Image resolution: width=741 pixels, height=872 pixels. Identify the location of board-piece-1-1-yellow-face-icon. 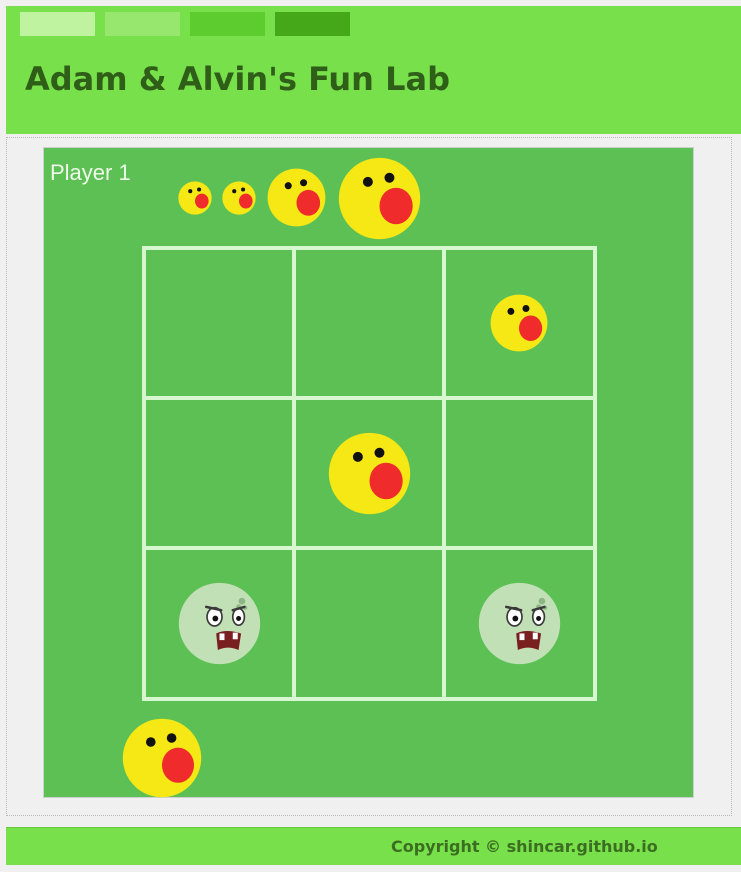
(369, 473).